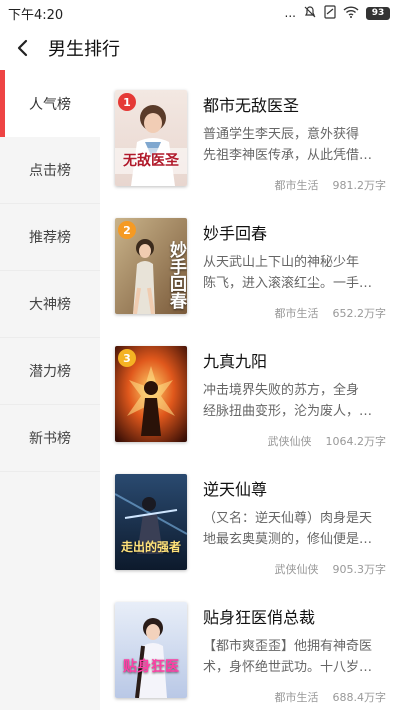 The height and width of the screenshot is (710, 400). I want to click on back-arrow-icon, so click(22, 48).